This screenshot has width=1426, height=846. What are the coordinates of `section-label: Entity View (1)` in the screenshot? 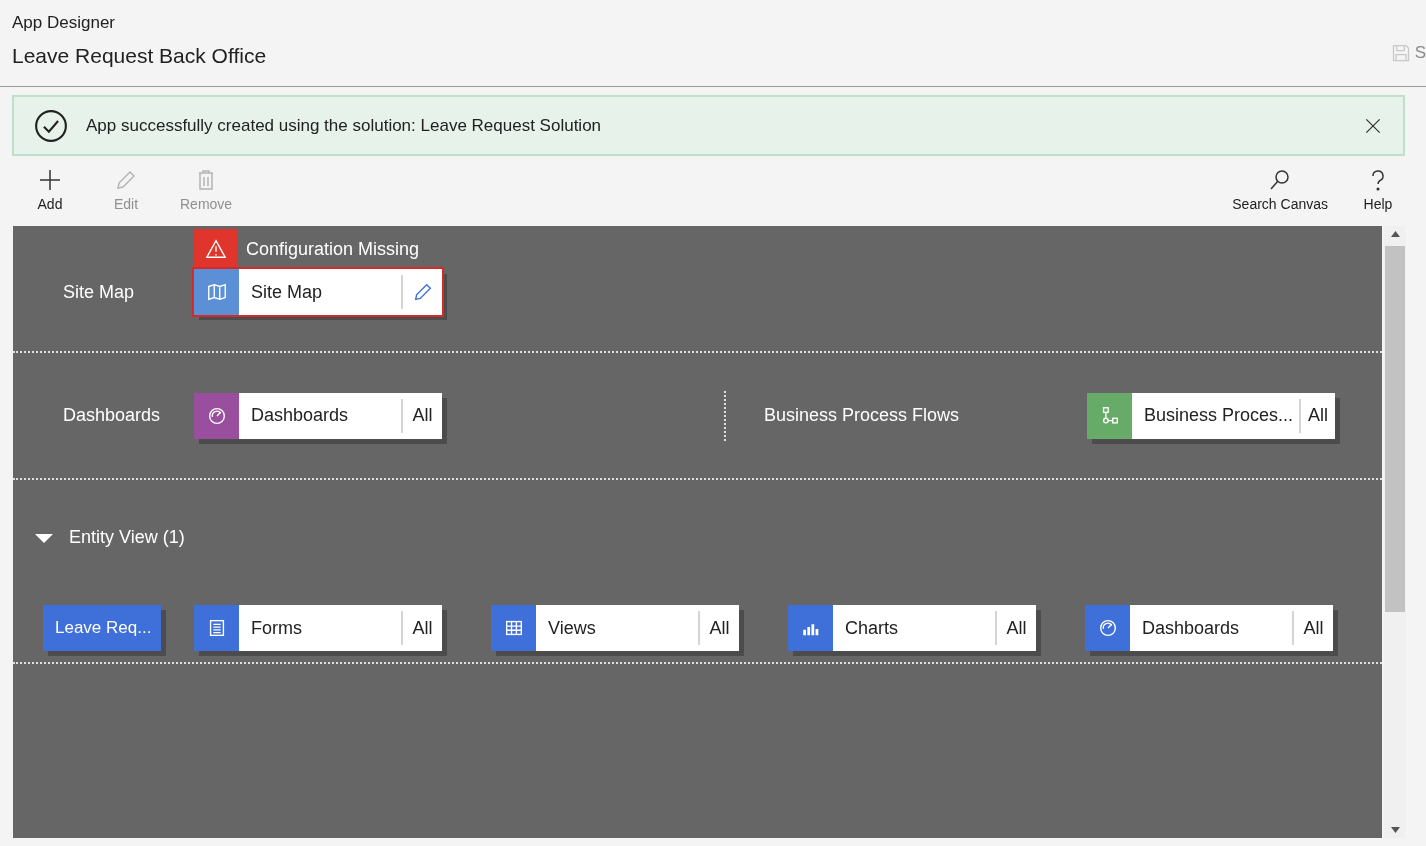 It's located at (127, 537).